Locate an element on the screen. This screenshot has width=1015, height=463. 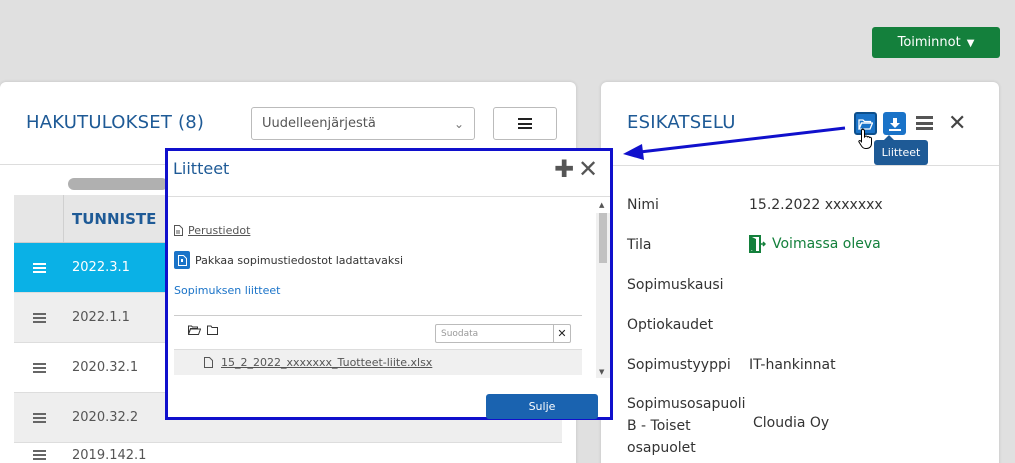
download-button is located at coordinates (894, 123).